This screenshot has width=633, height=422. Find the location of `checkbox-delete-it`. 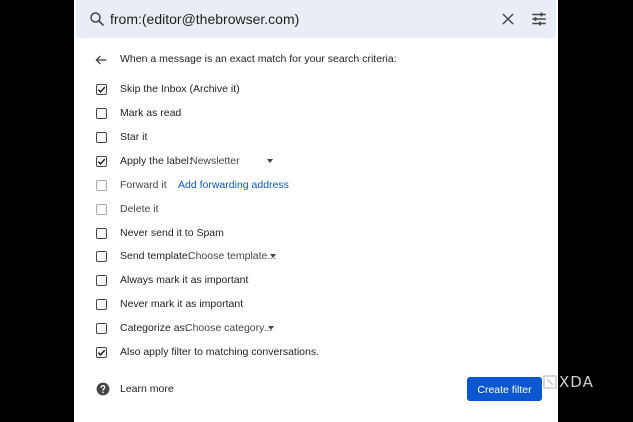

checkbox-delete-it is located at coordinates (101, 209).